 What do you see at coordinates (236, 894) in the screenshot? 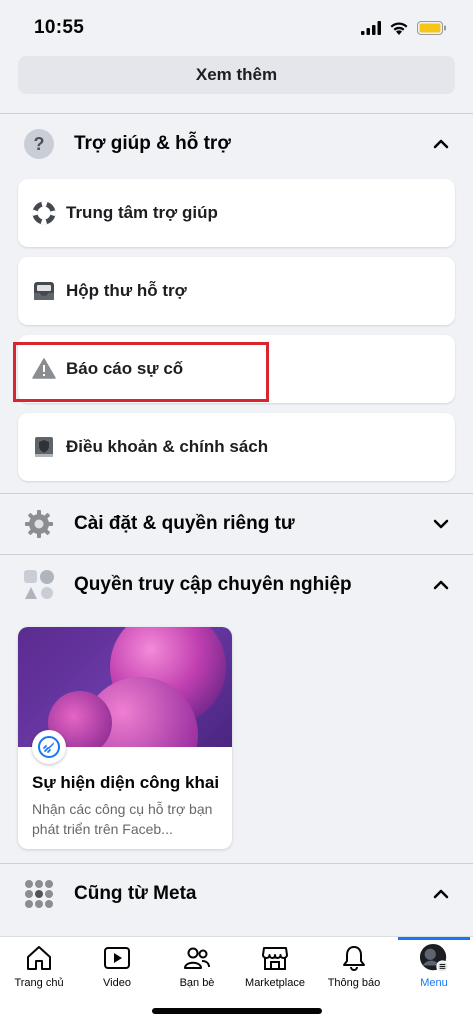
I see `meta-section-header: Cũng từ Meta` at bounding box center [236, 894].